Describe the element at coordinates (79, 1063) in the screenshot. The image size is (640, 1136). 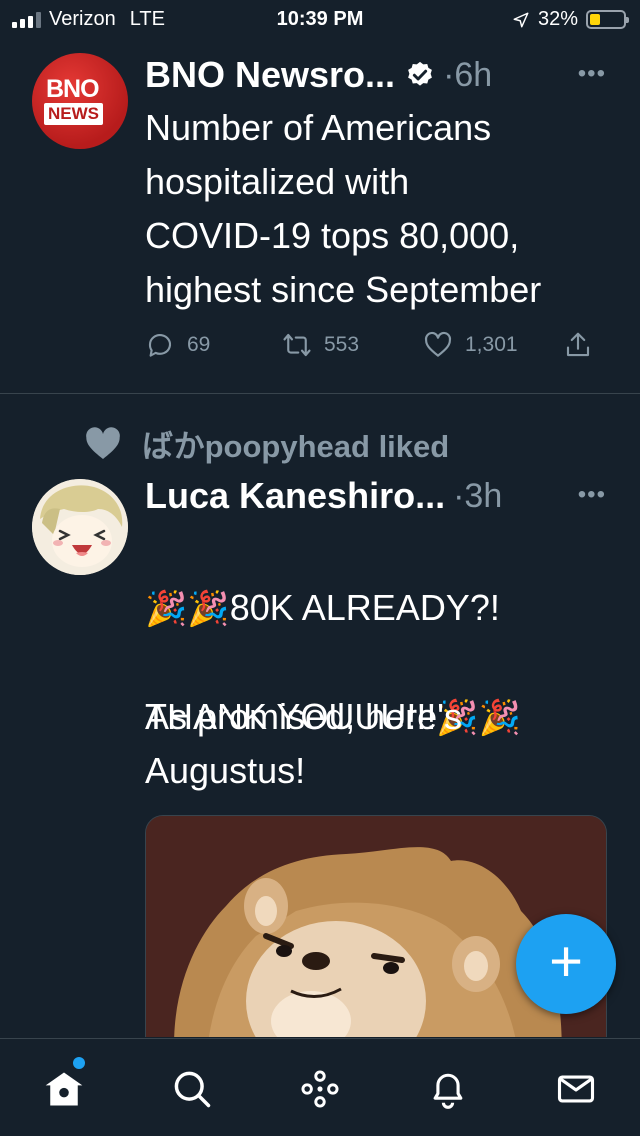
I see `home-notification-dot` at that location.